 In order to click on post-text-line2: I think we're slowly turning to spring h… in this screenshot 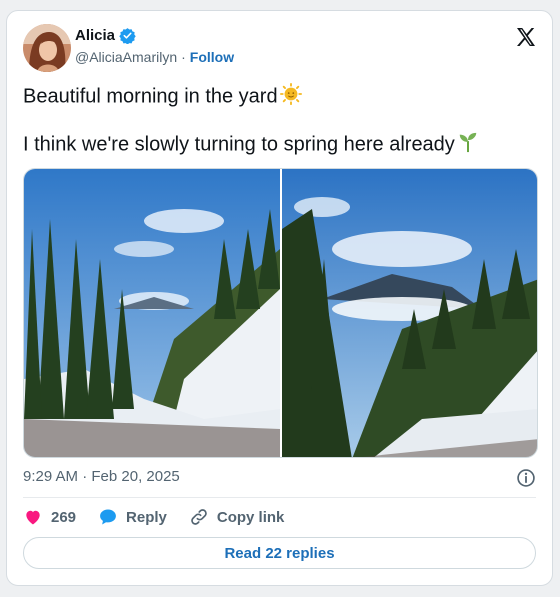, I will do `click(251, 145)`.